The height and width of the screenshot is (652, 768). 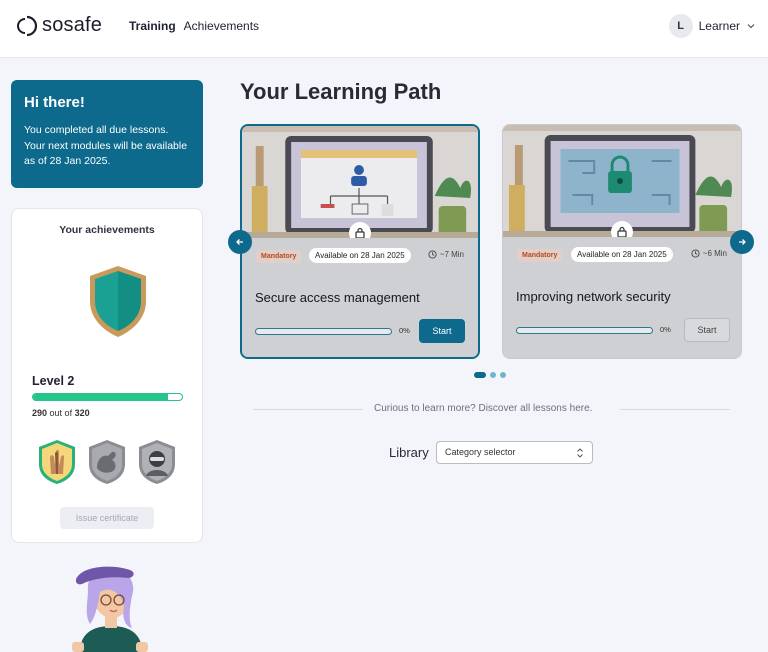 I want to click on user-menu: L Learner, so click(x=712, y=26).